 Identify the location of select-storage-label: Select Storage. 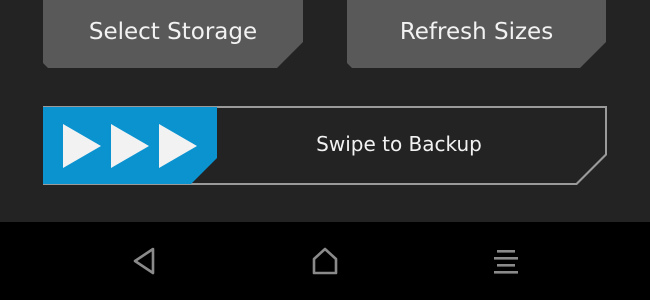
(173, 32).